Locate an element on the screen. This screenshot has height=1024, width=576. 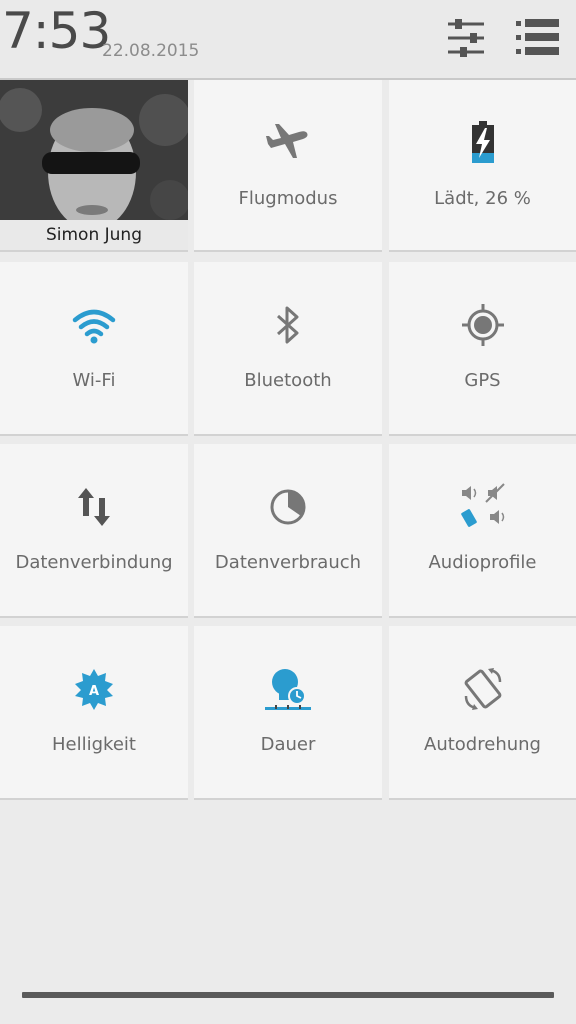
clock-time: 7:53 is located at coordinates (56, 31).